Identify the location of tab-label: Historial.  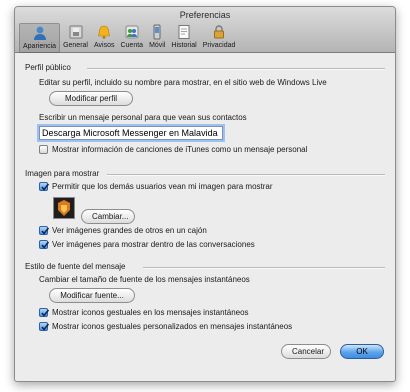
(184, 45).